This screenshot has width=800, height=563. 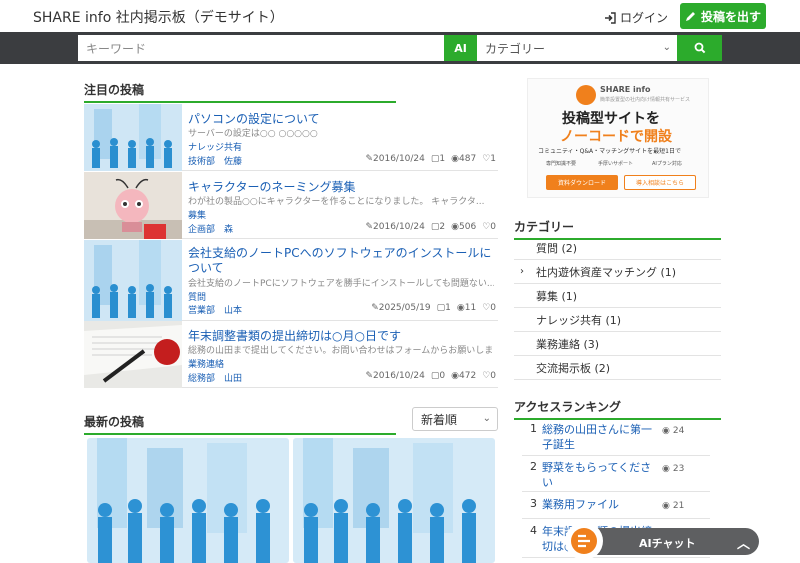 What do you see at coordinates (673, 469) in the screenshot?
I see `eye-icon: ◉ 23` at bounding box center [673, 469].